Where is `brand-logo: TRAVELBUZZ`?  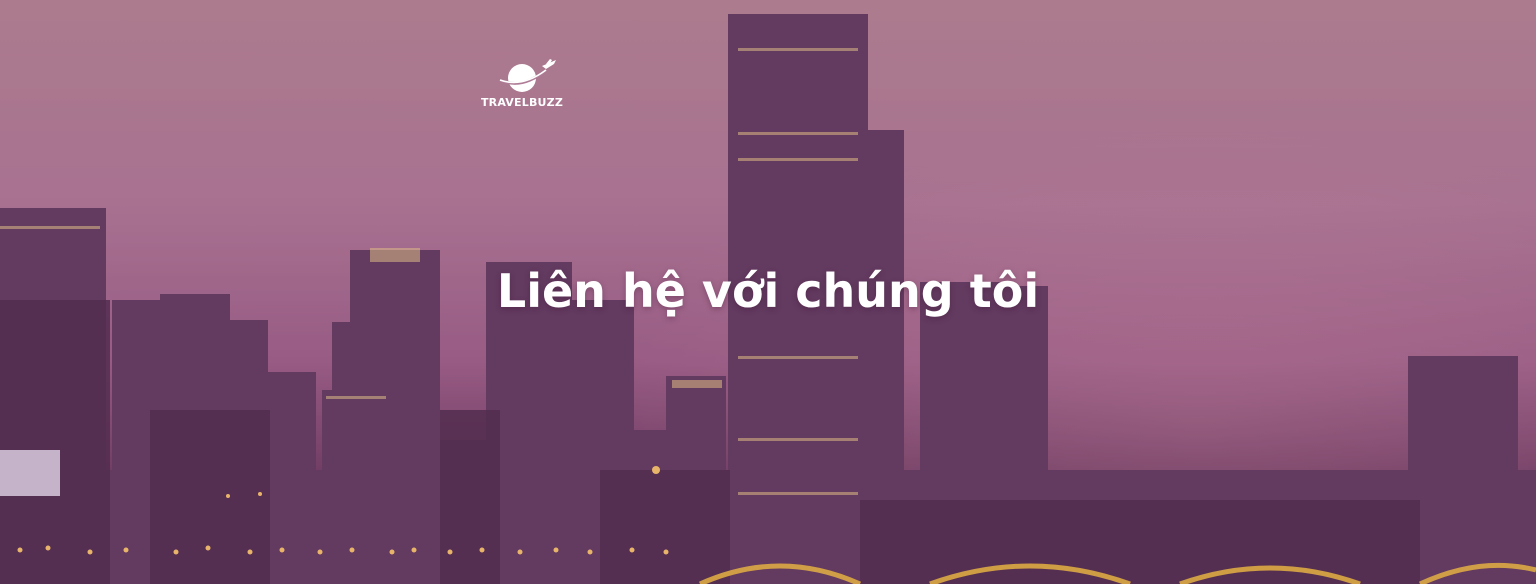
brand-logo: TRAVELBUZZ is located at coordinates (522, 86).